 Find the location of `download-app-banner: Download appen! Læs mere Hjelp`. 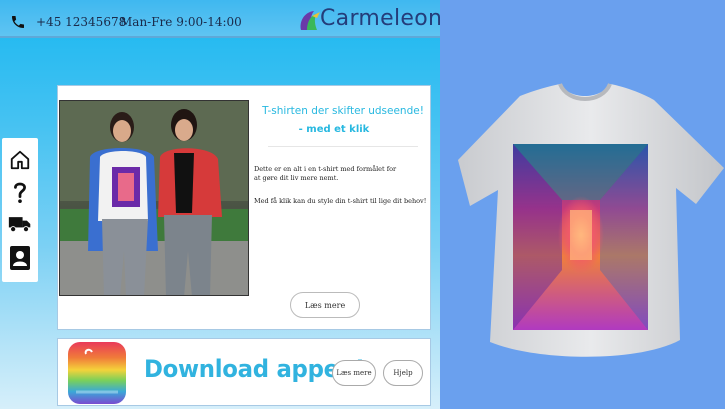

download-app-banner: Download appen! Læs mere Hjelp is located at coordinates (244, 372).